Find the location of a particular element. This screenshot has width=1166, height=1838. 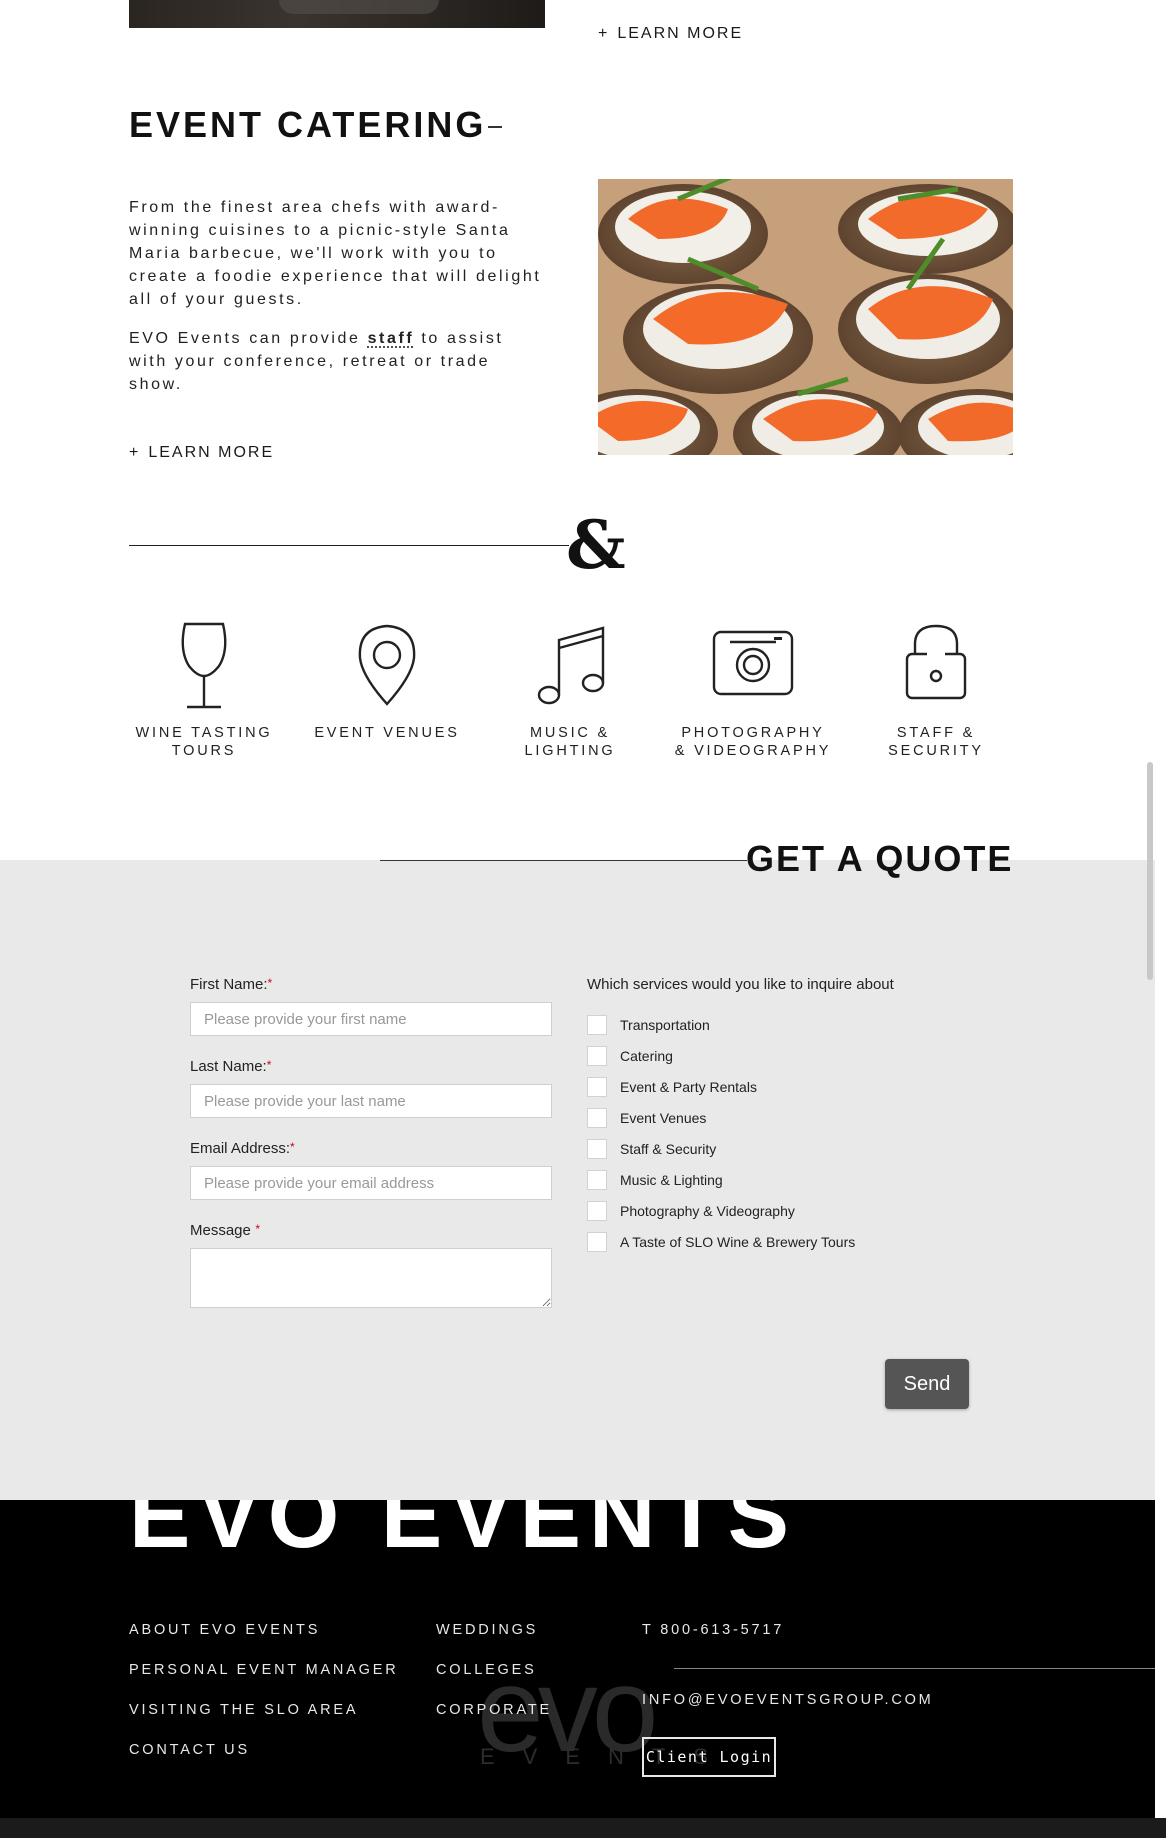

quote-divider-line is located at coordinates (563, 860).